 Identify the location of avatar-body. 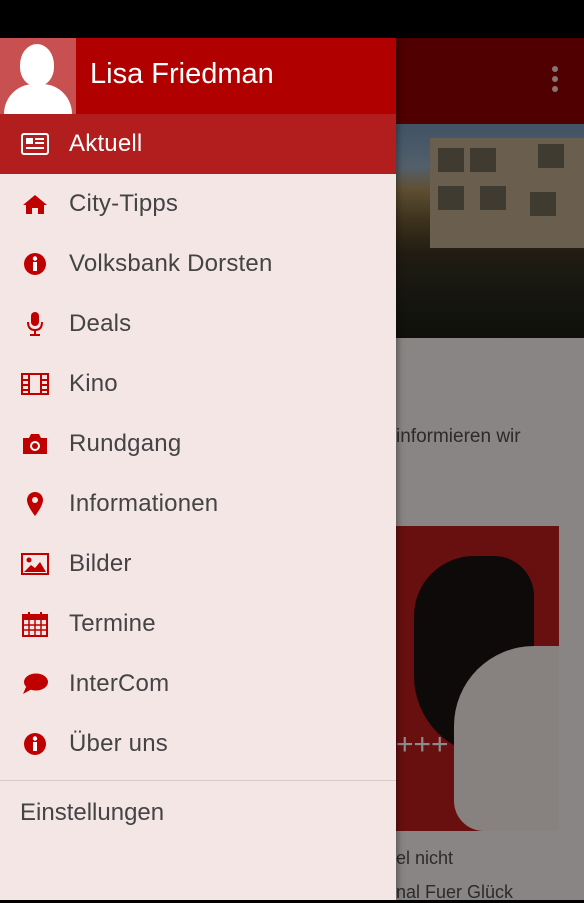
(38, 99).